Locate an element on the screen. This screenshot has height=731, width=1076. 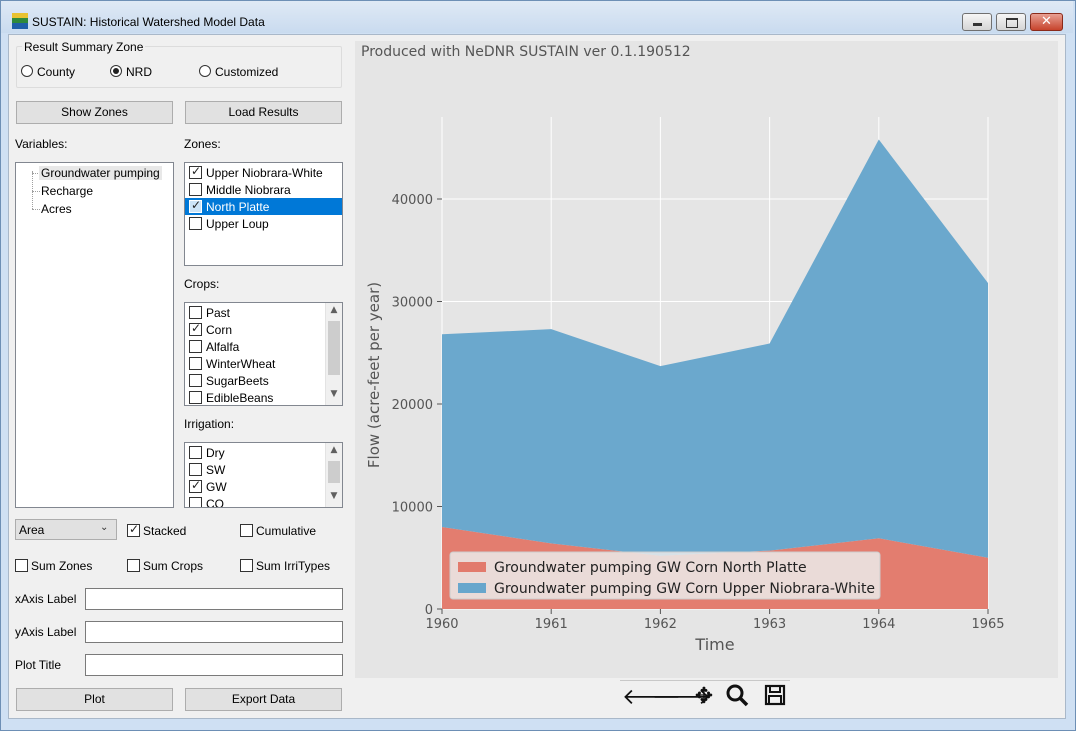
list-item: SW is located at coordinates (263, 469).